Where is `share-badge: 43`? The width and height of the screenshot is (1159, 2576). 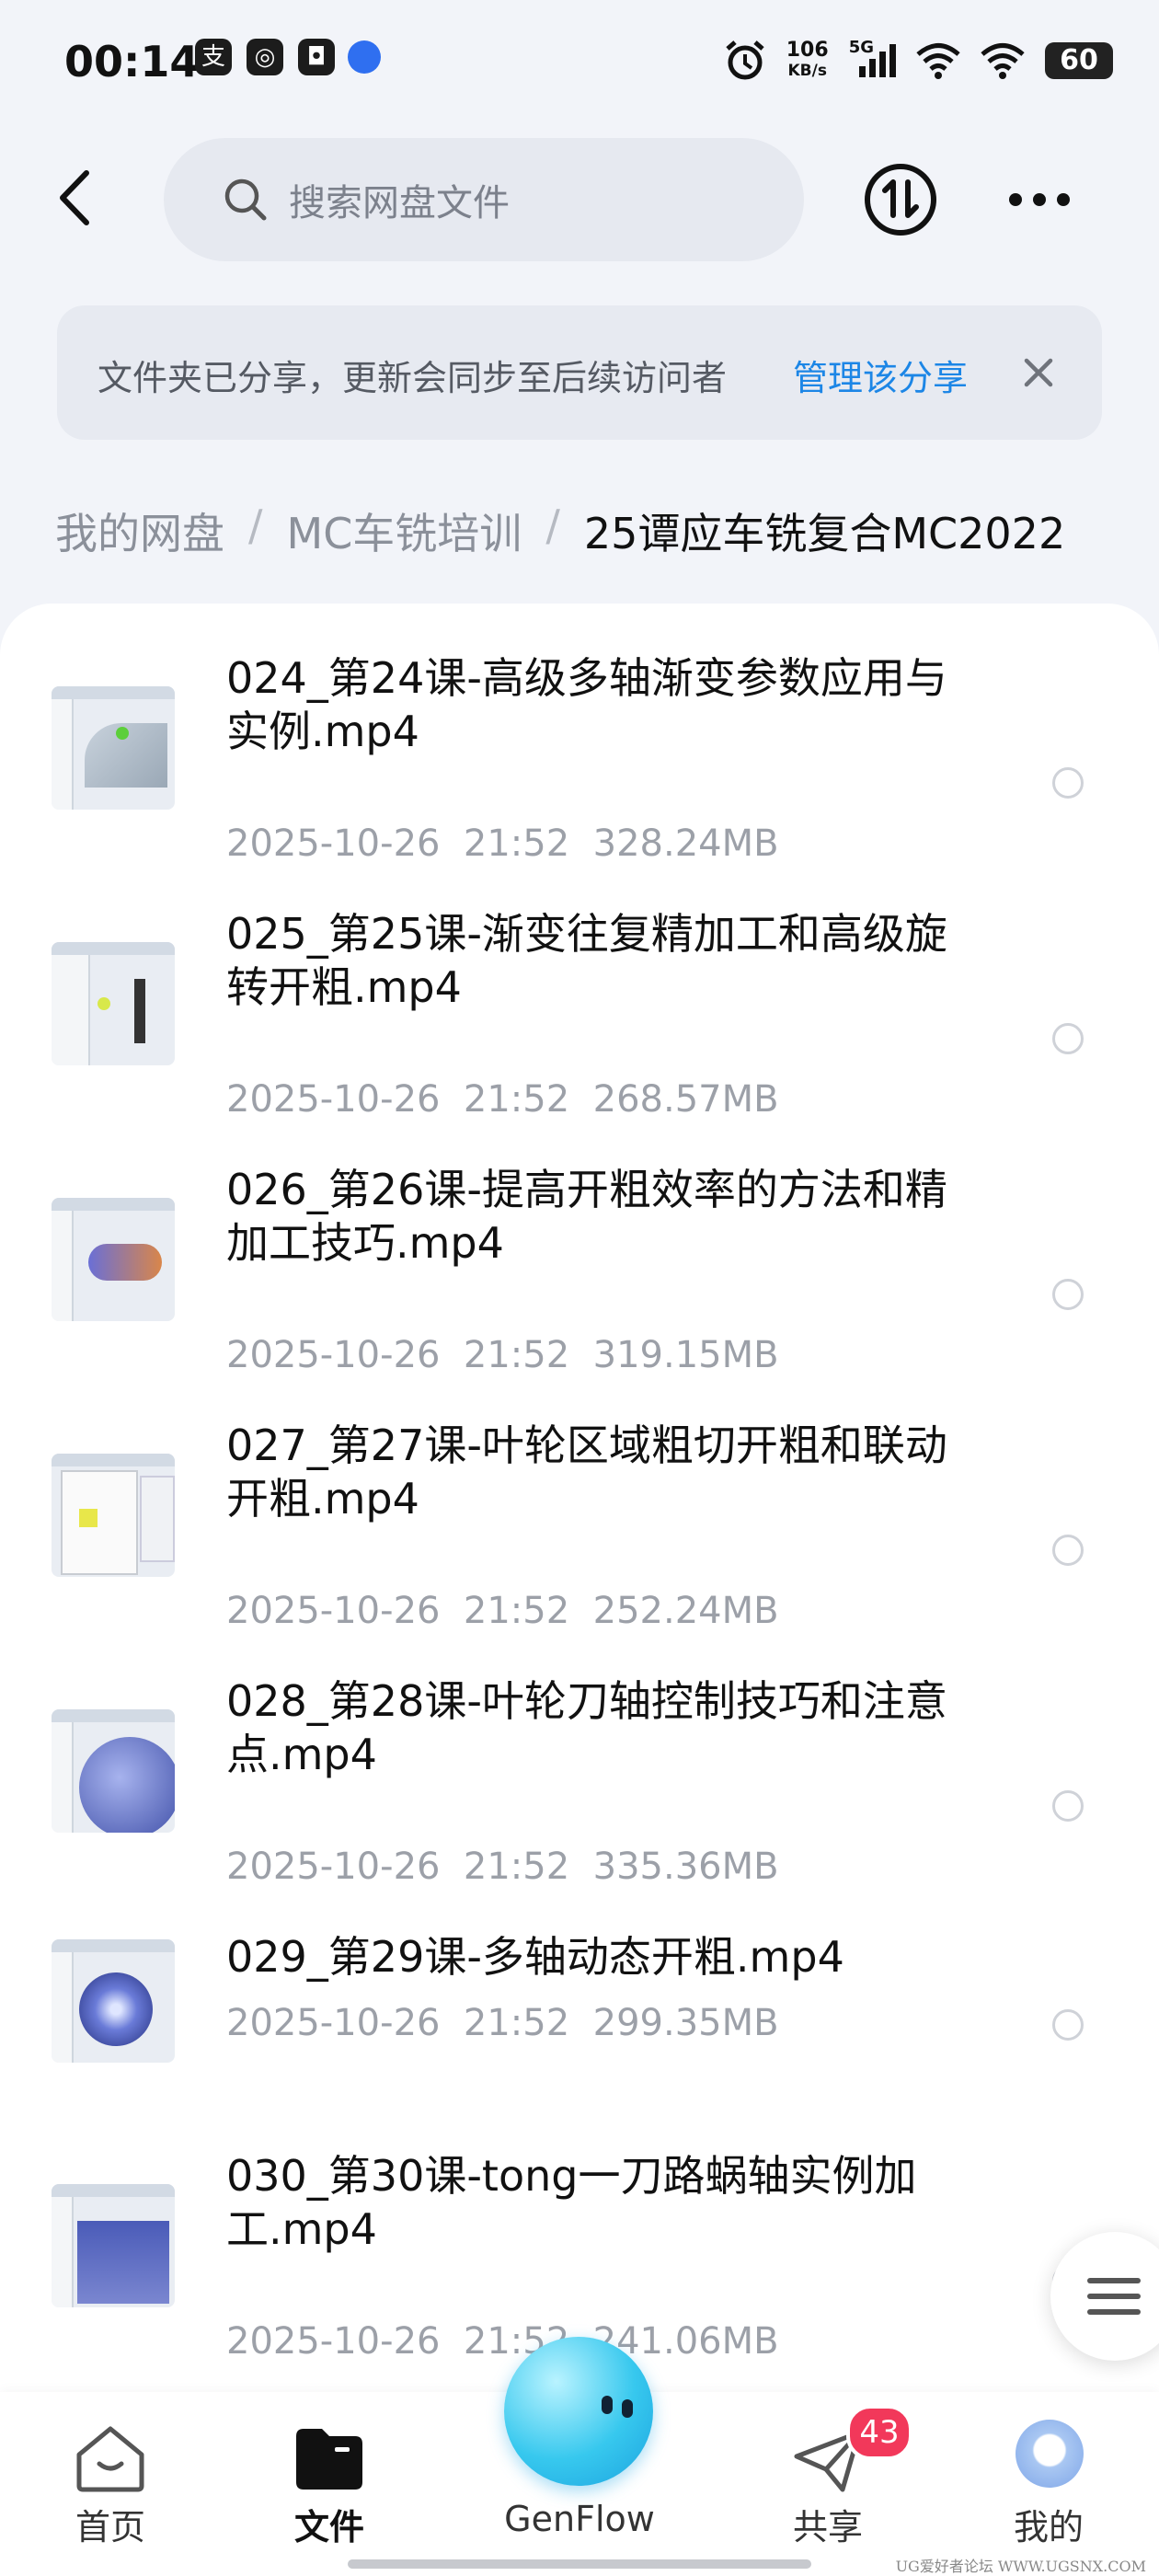
share-badge: 43 is located at coordinates (879, 2432).